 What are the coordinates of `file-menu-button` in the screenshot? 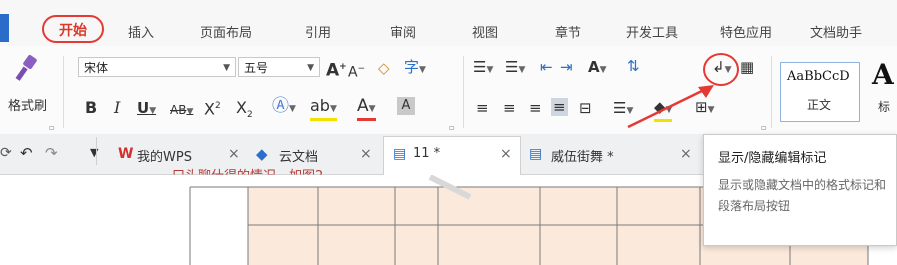 It's located at (4, 28).